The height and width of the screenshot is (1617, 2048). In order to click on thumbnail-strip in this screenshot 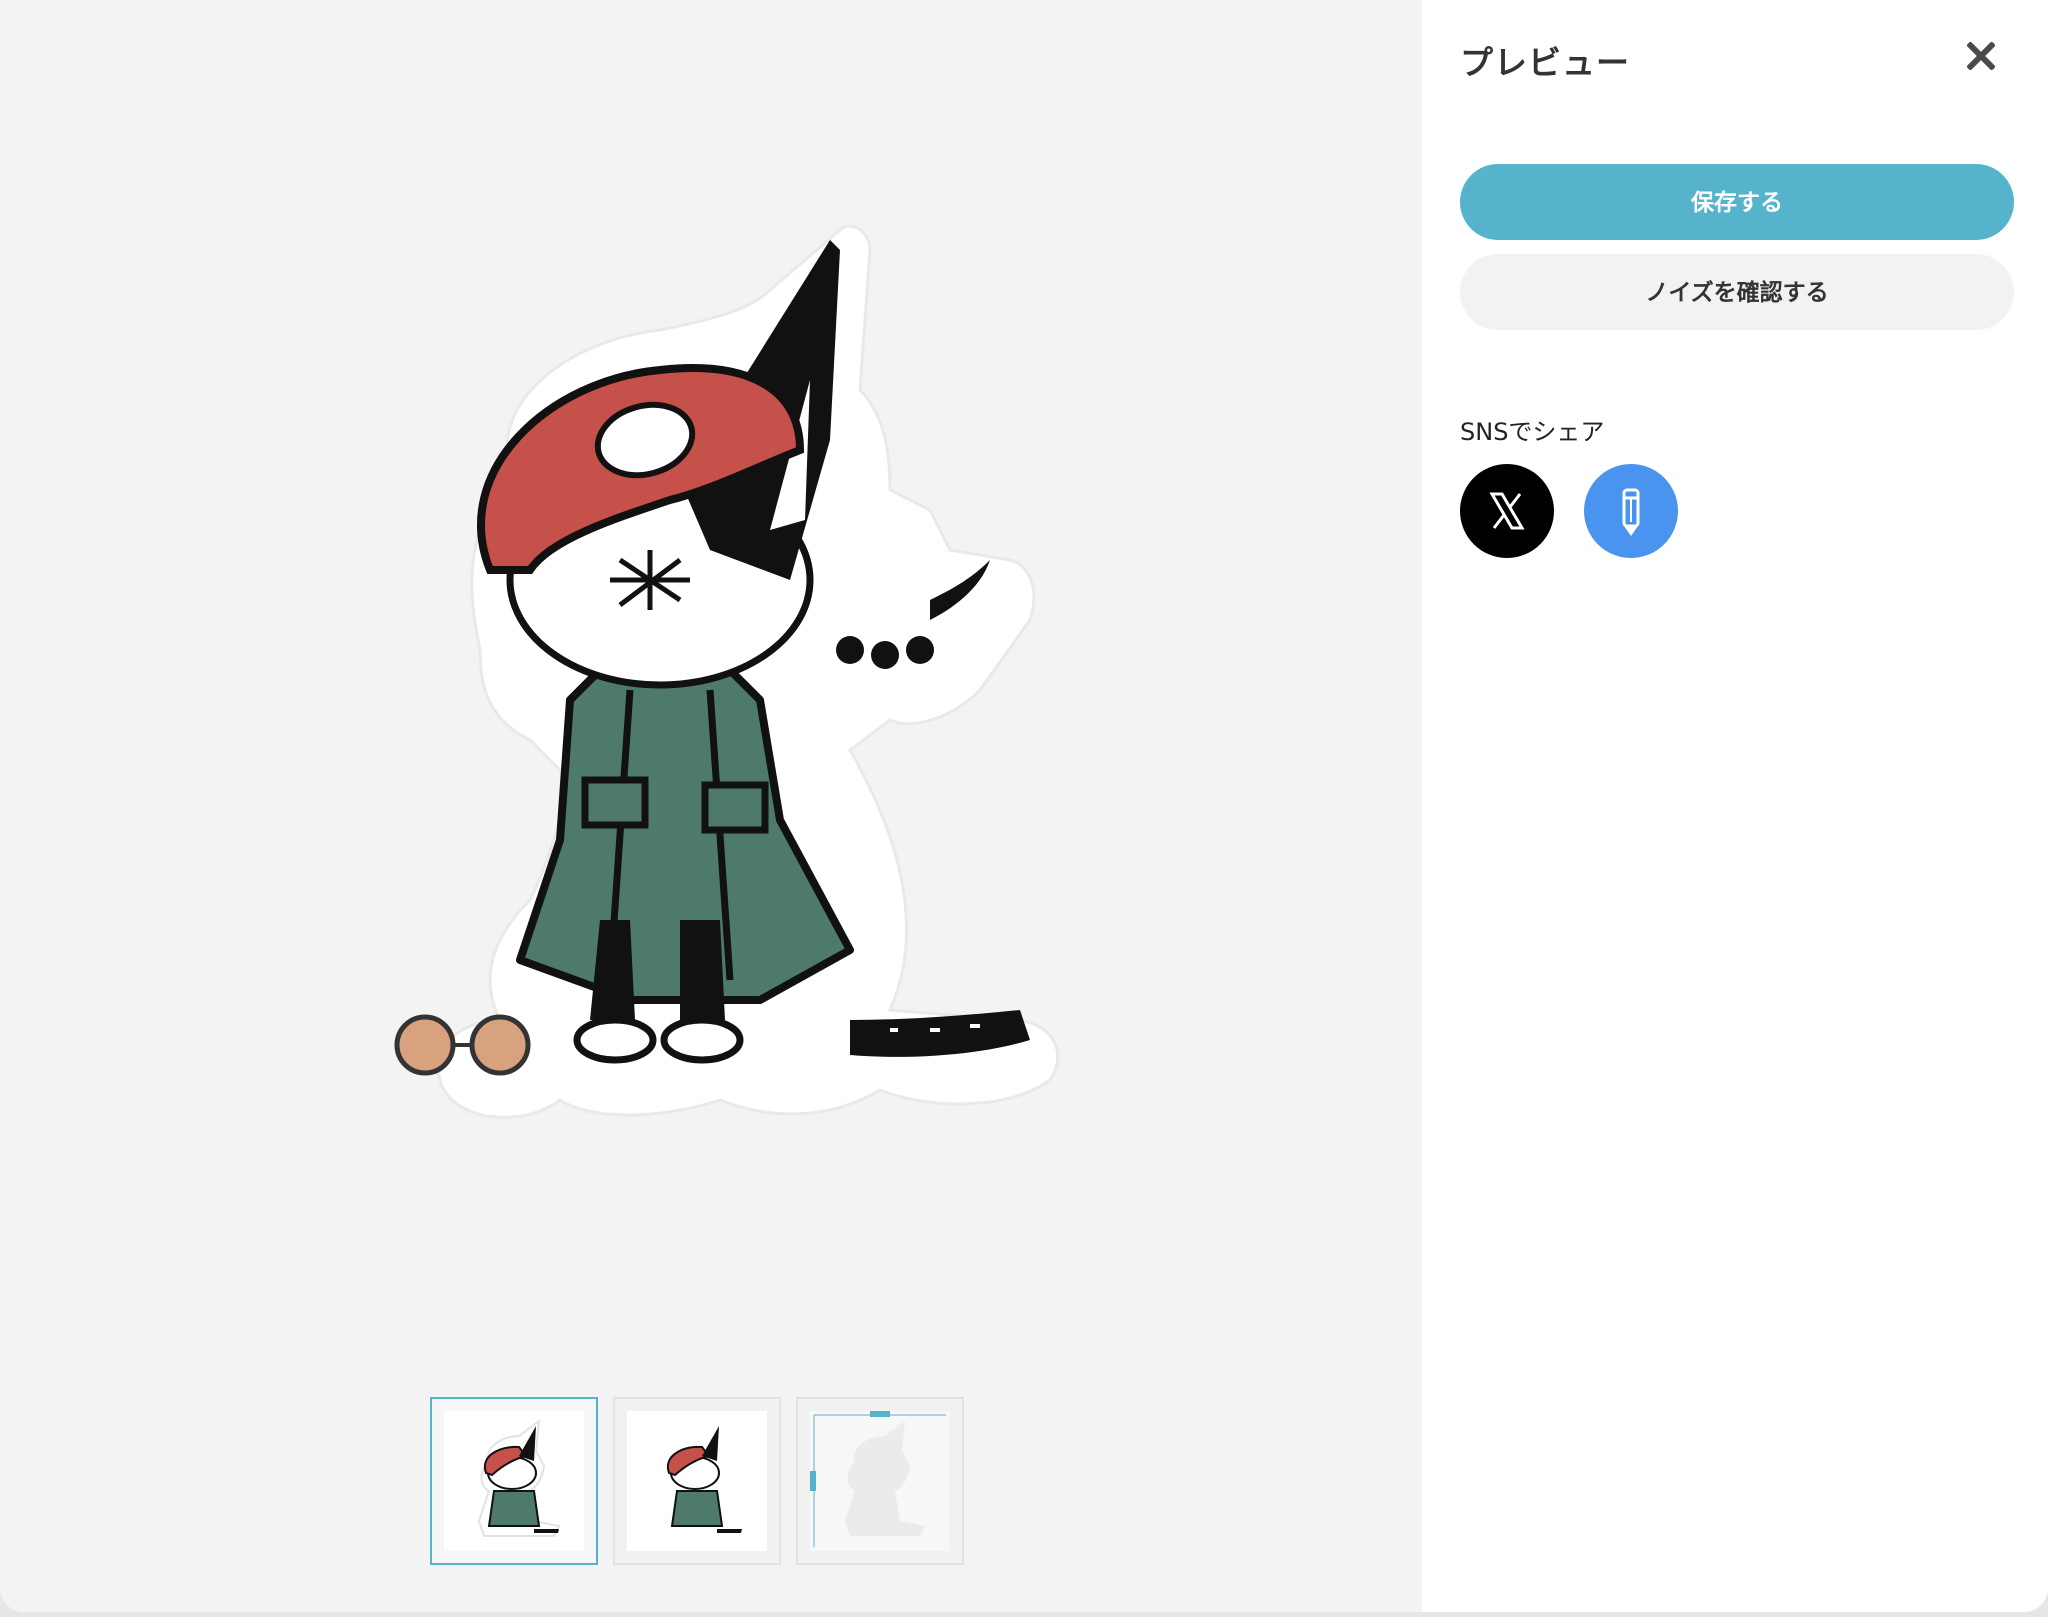, I will do `click(697, 1481)`.